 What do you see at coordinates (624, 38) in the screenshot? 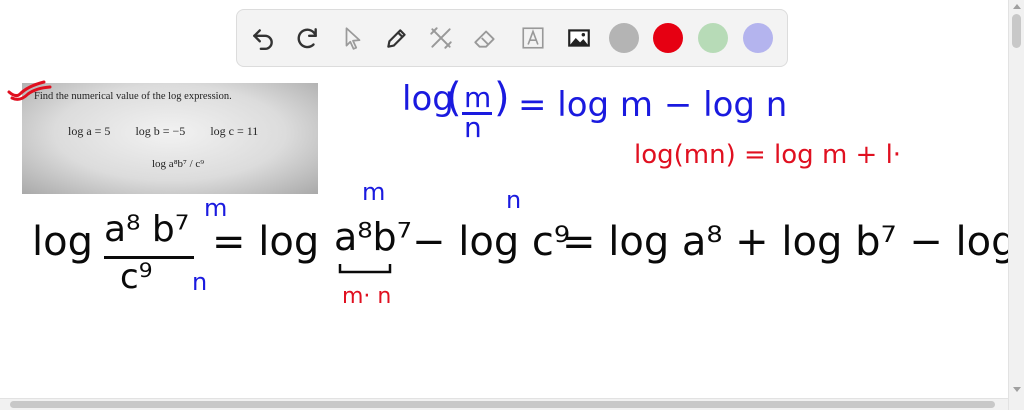
I see `color-gray-swatch` at bounding box center [624, 38].